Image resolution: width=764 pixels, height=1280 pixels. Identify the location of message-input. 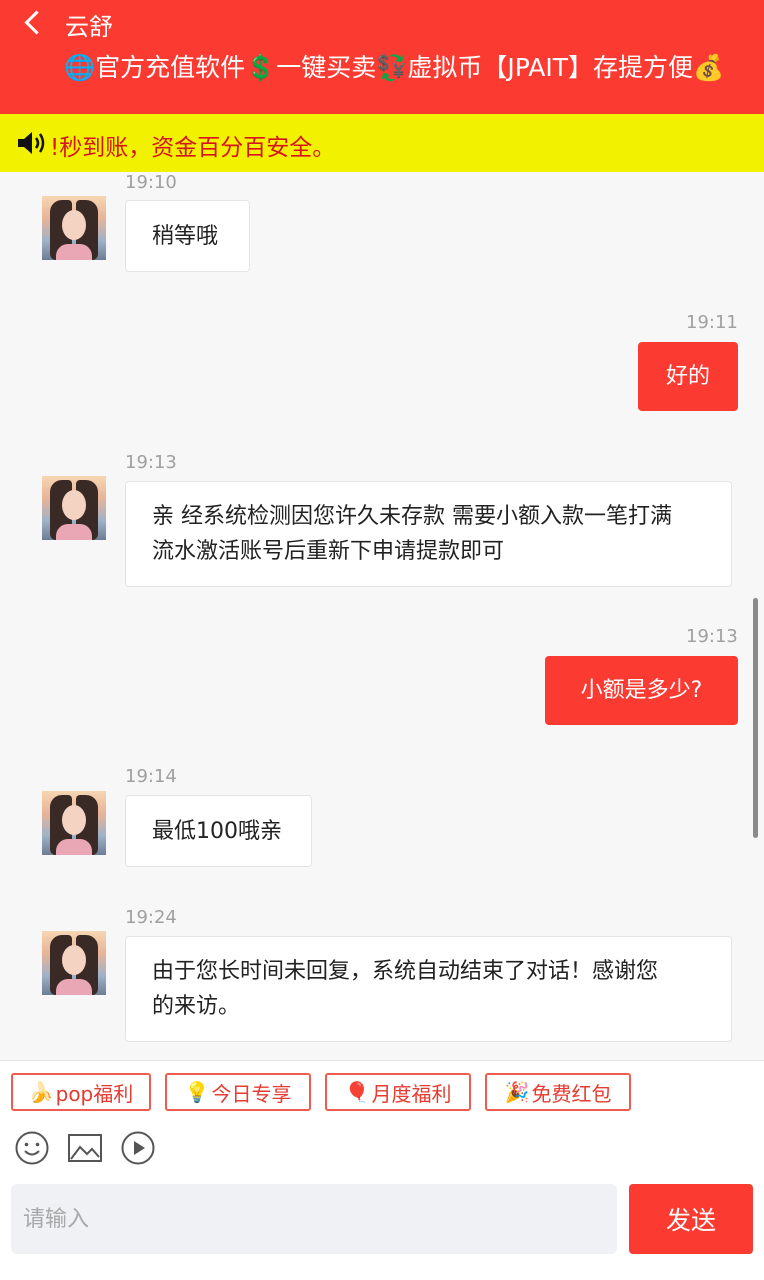
(314, 1219).